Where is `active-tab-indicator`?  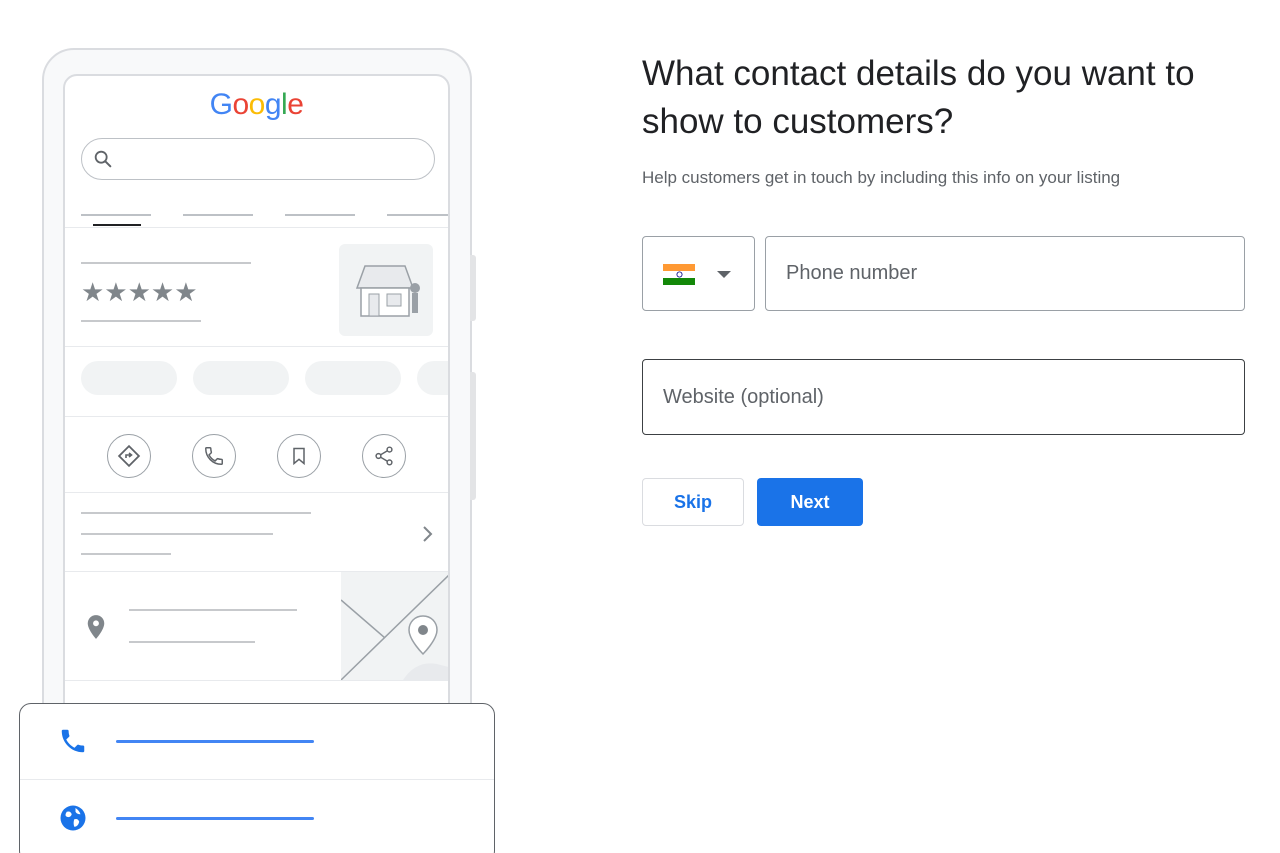 active-tab-indicator is located at coordinates (117, 225).